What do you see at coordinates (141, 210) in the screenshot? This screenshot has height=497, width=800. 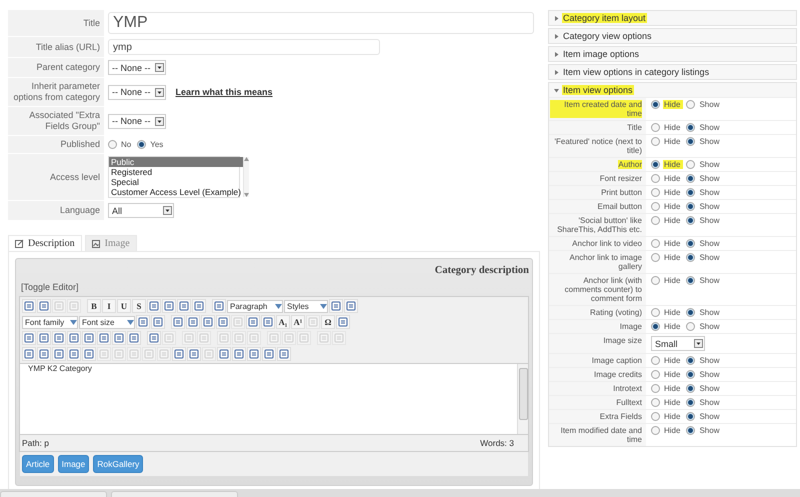 I see `dropdown: All` at bounding box center [141, 210].